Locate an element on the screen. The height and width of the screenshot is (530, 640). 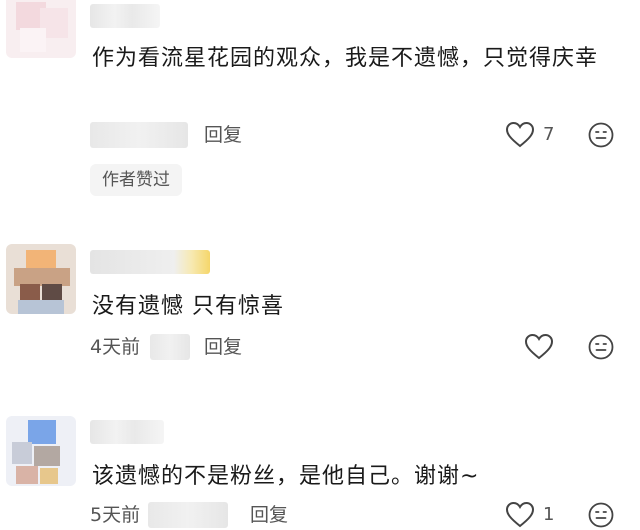
author-liked-badge: 作者赞过 is located at coordinates (136, 180).